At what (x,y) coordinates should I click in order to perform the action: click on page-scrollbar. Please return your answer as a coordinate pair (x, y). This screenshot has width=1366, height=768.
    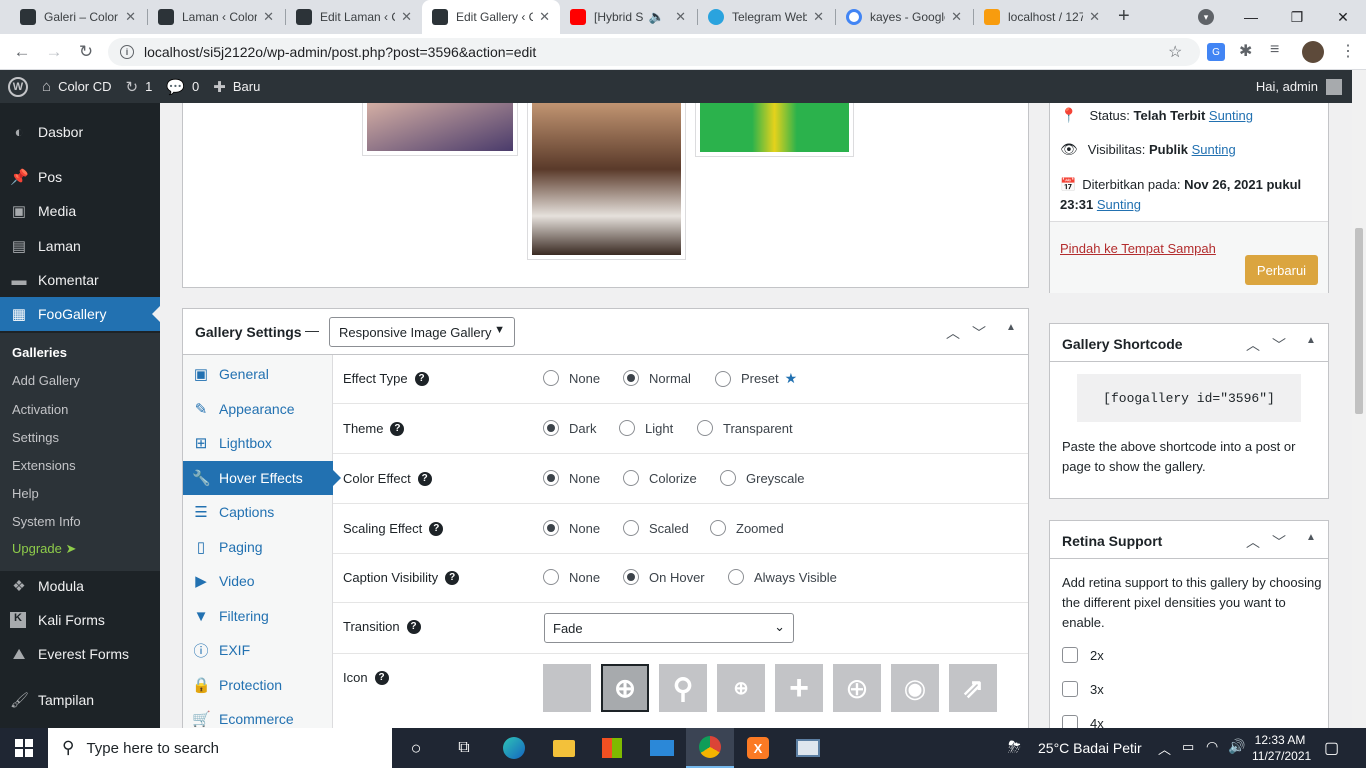
    Looking at the image, I should click on (1359, 399).